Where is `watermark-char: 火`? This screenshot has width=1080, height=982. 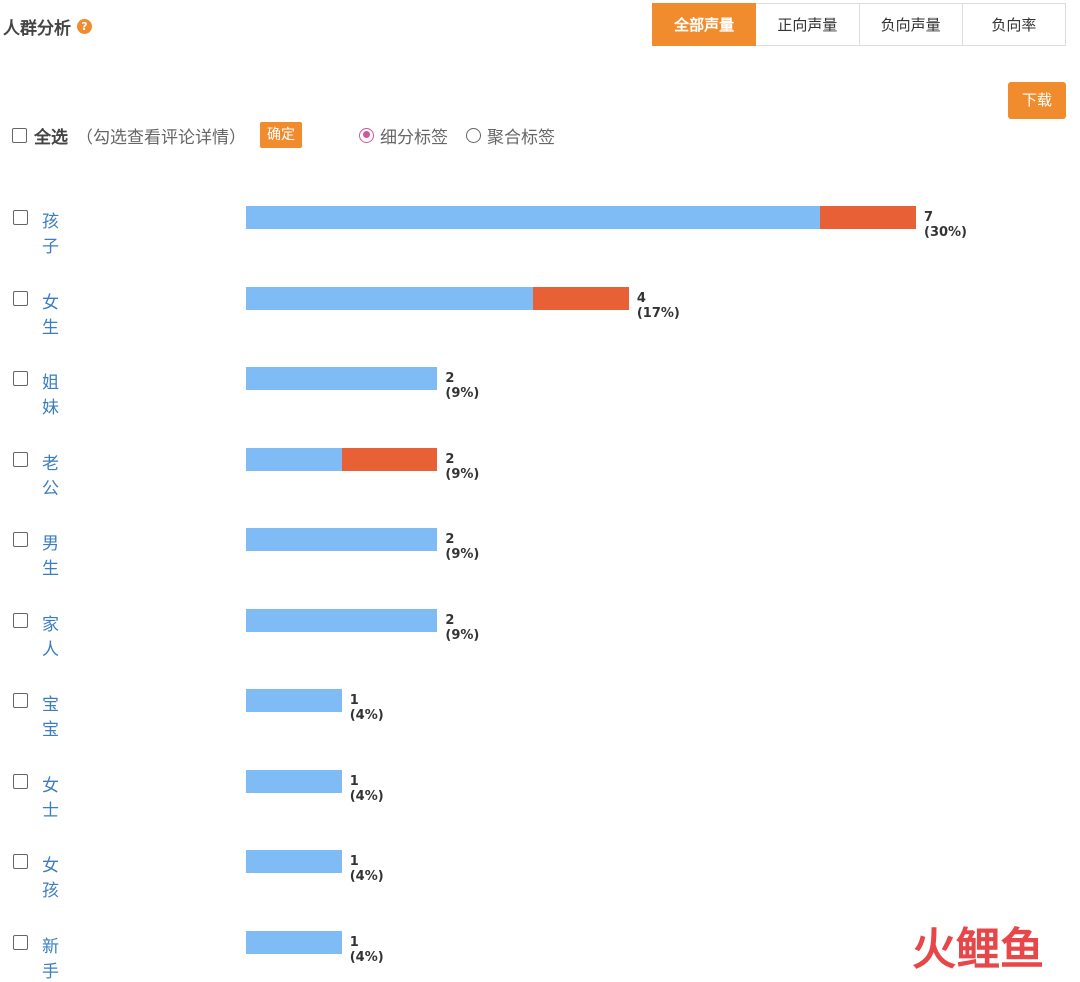
watermark-char: 火 is located at coordinates (934, 949).